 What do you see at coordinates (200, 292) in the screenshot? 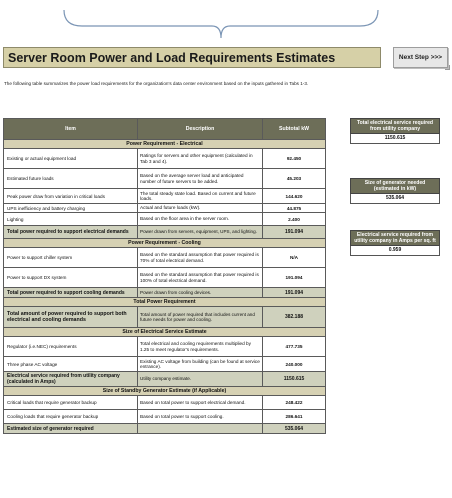
I see `total-description: Power drawn from cooling devices.` at bounding box center [200, 292].